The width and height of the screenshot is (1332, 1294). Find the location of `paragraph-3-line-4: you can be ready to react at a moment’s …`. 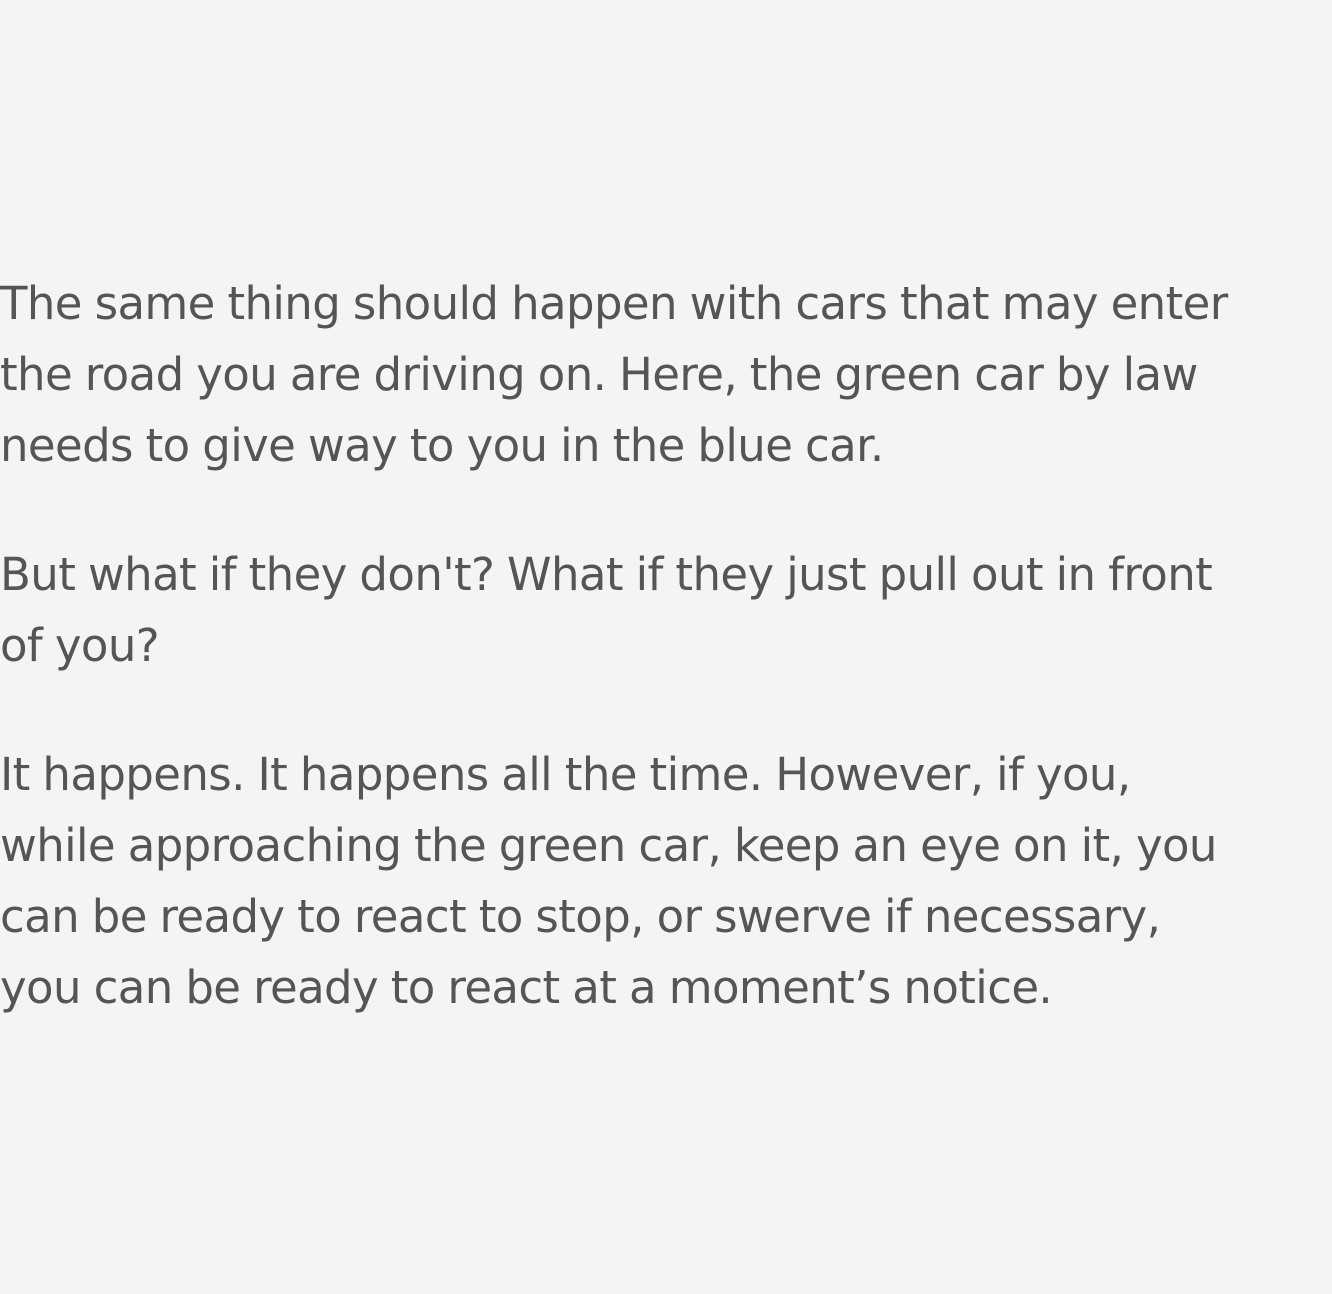

paragraph-3-line-4: you can be ready to react at a moment’s … is located at coordinates (526, 987).